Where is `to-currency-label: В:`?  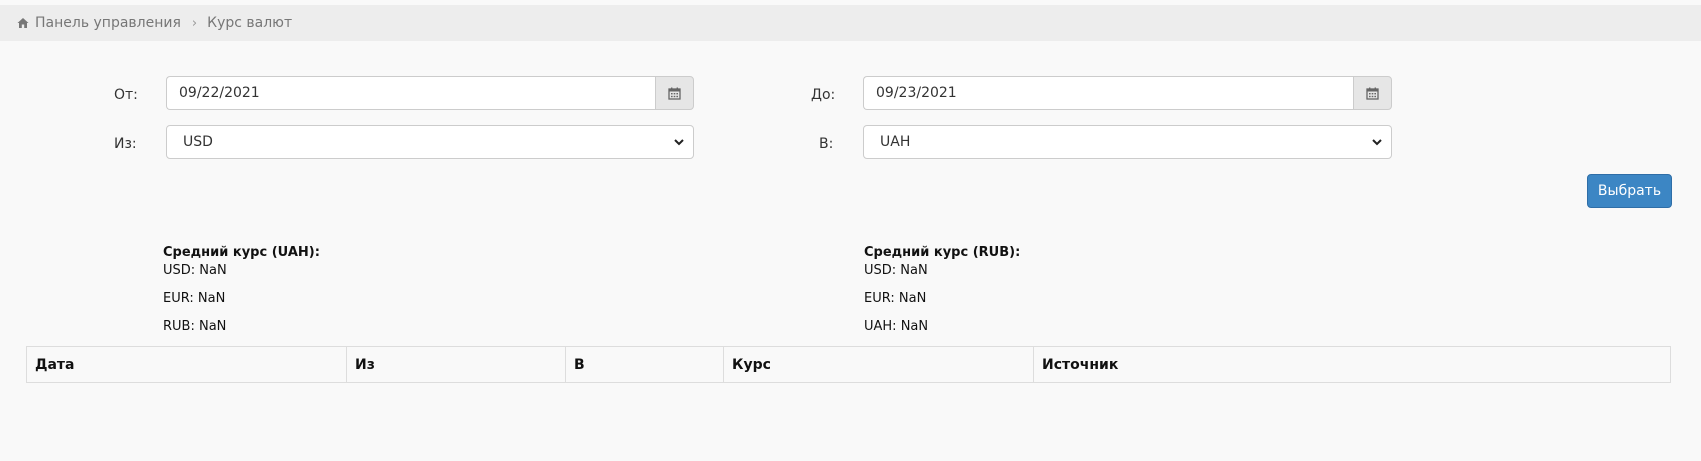
to-currency-label: В: is located at coordinates (826, 144).